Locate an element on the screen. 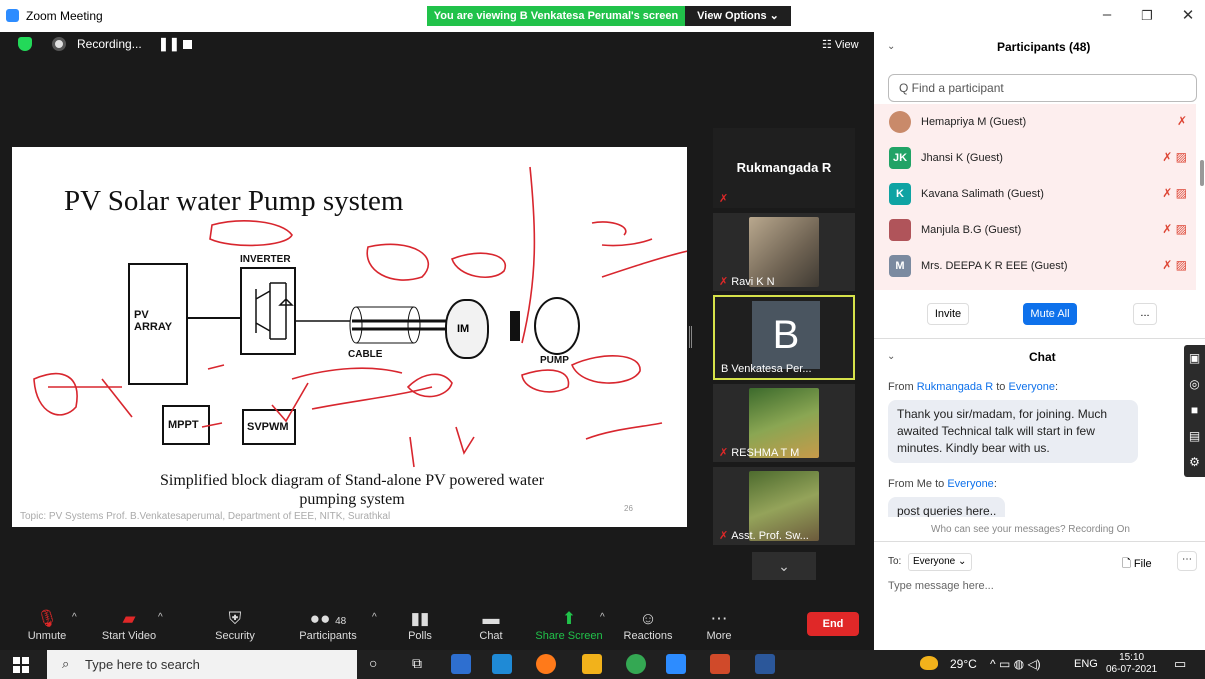  share-screen-button: ⬆ Share Screen is located at coordinates (569, 625).